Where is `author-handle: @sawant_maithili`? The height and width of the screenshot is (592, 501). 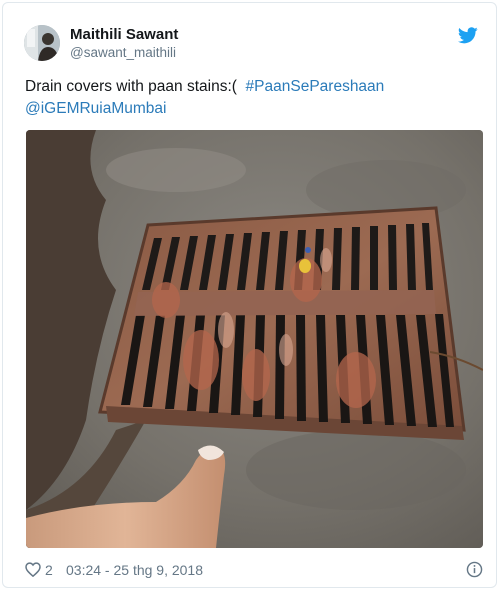
author-handle: @sawant_maithili is located at coordinates (123, 52).